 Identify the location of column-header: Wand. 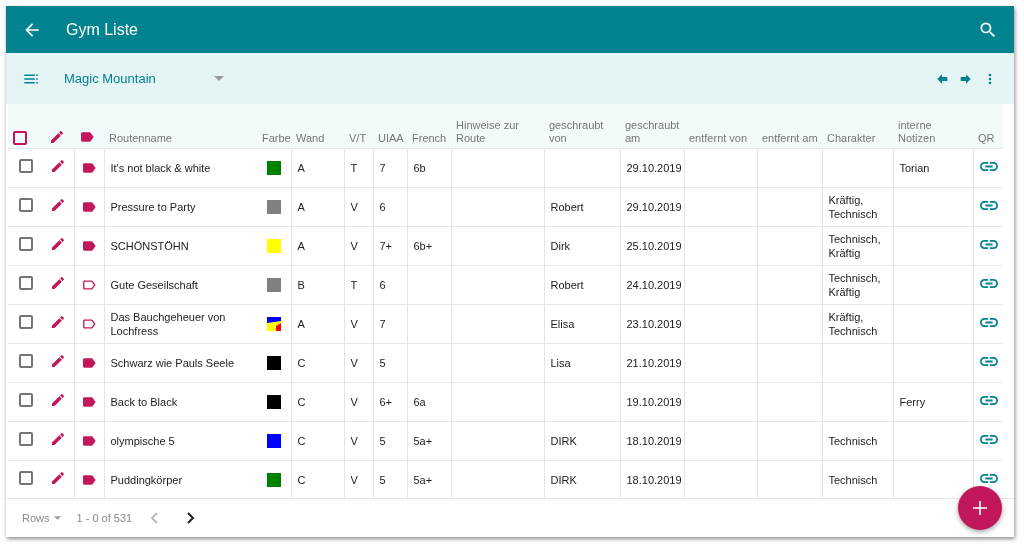
(318, 138).